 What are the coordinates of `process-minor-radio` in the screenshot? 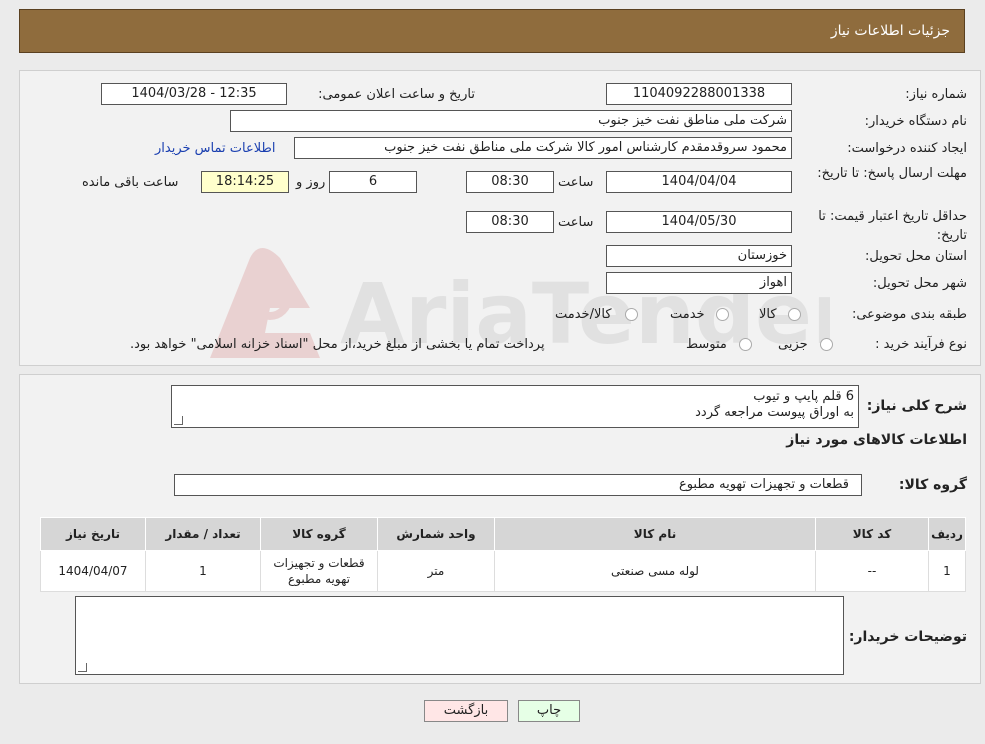 It's located at (826, 344).